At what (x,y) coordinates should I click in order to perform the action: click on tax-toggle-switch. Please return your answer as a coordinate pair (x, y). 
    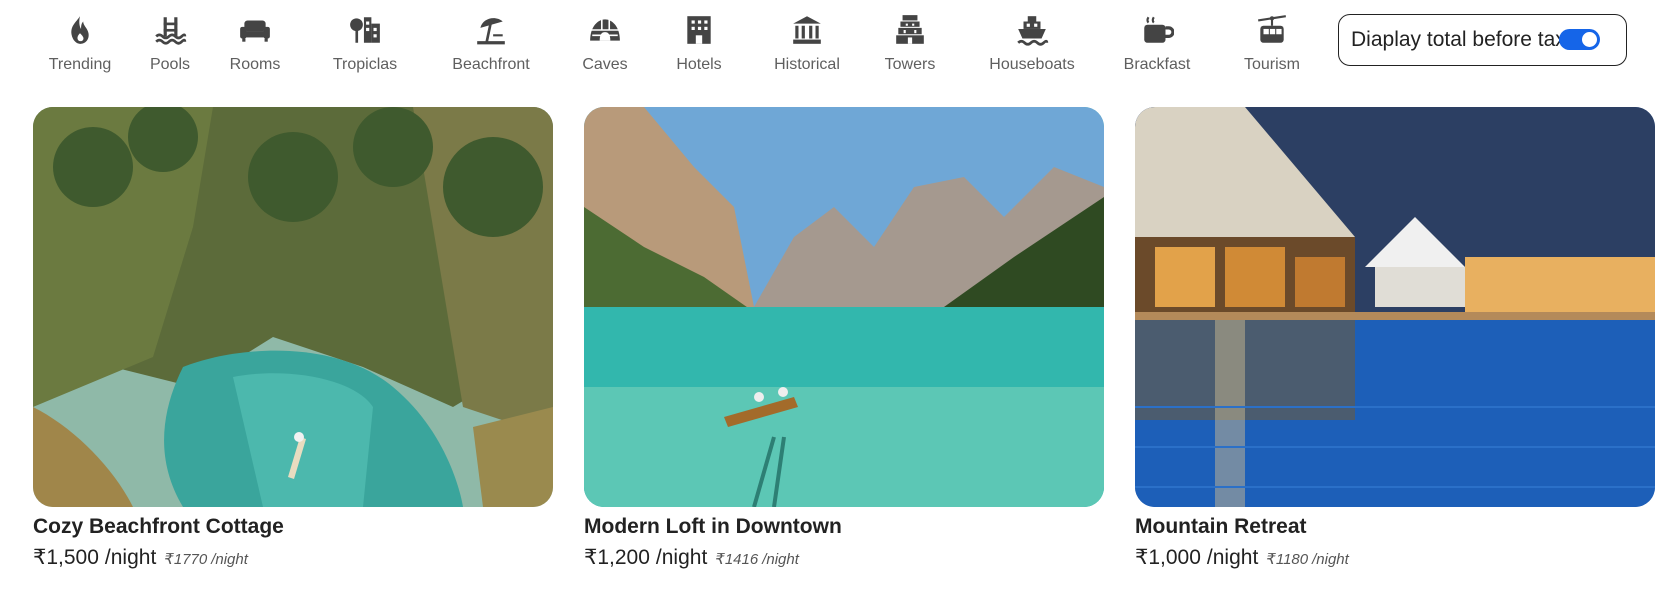
    Looking at the image, I should click on (1579, 39).